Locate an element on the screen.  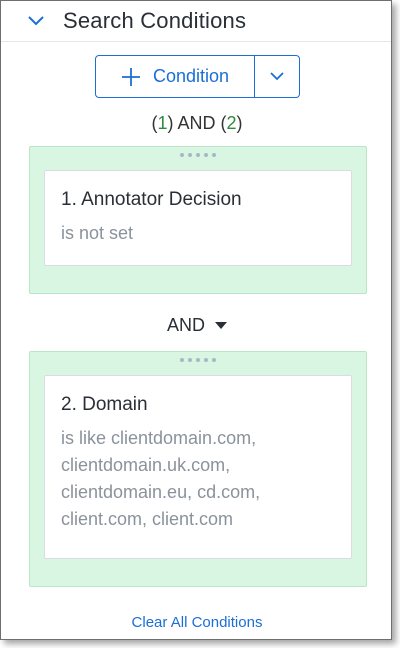
add-condition-button: Condition is located at coordinates (175, 76).